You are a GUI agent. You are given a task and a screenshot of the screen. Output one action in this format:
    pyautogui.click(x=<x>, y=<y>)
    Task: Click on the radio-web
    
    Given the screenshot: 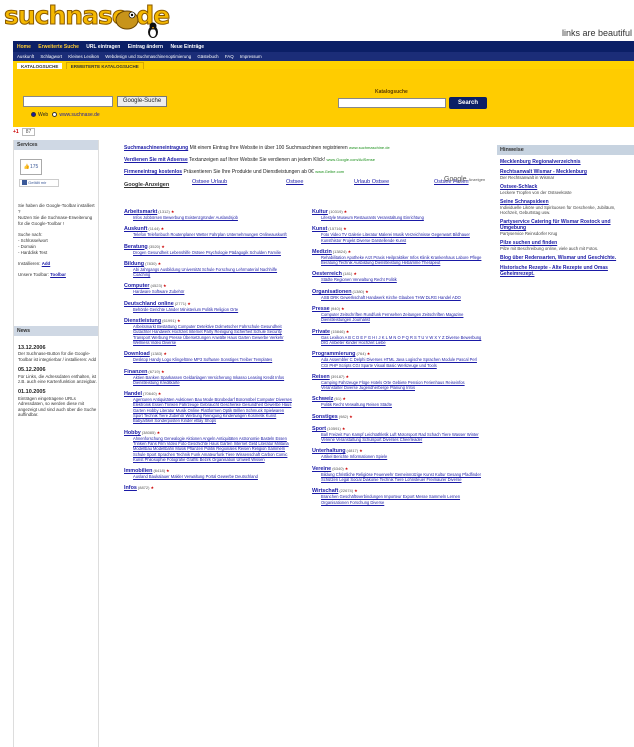 What is the action you would take?
    pyautogui.click(x=33, y=115)
    